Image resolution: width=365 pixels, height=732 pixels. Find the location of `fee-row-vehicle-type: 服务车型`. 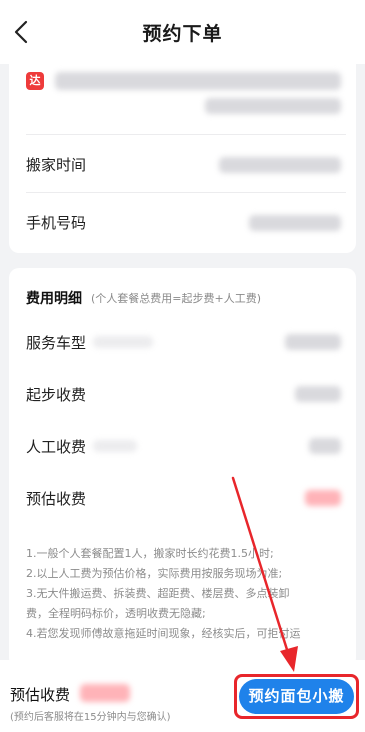

fee-row-vehicle-type: 服务车型 is located at coordinates (182, 342).